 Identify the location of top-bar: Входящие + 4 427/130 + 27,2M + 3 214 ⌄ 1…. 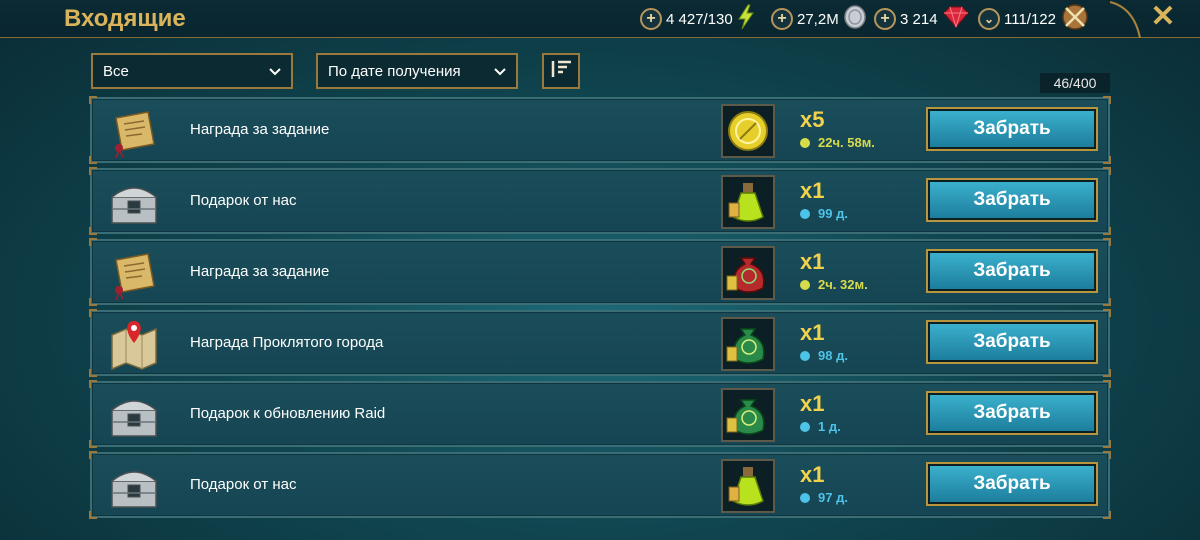
(600, 19).